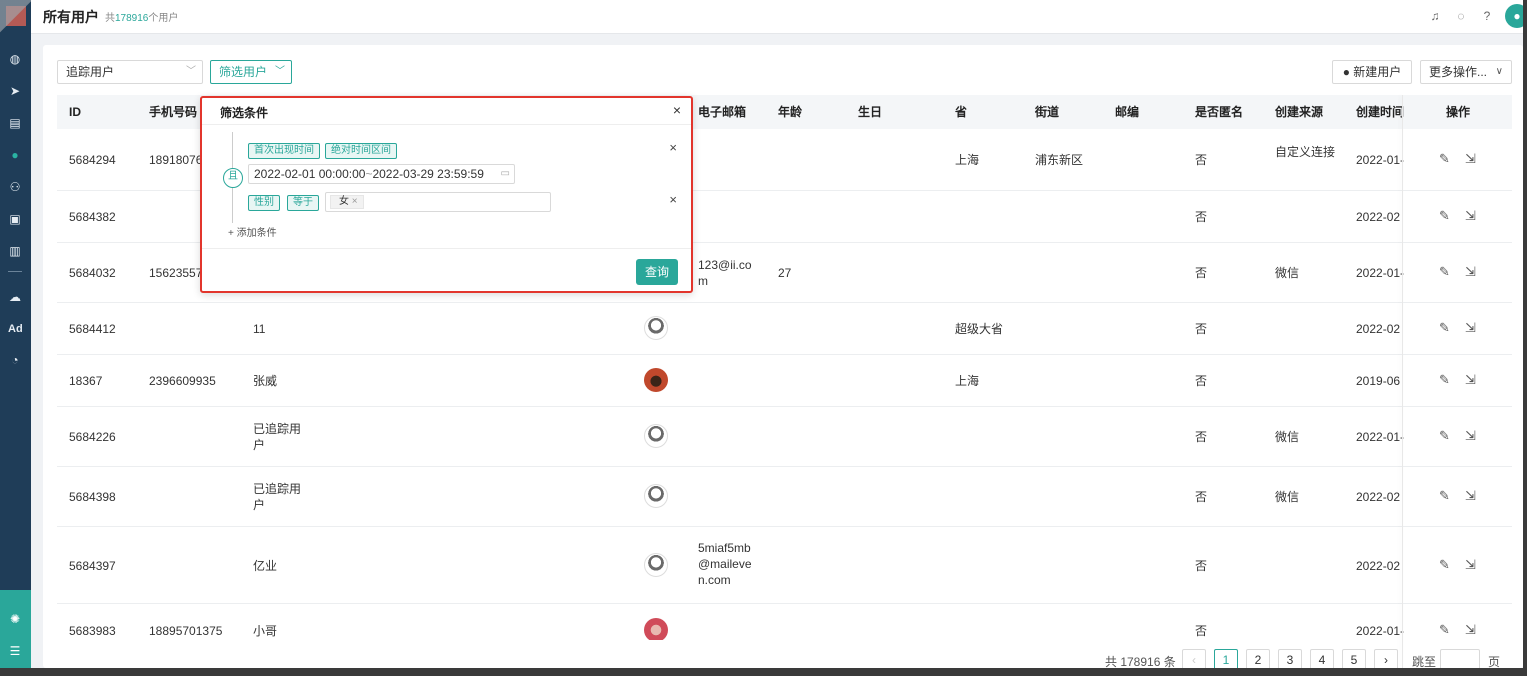 This screenshot has height=676, width=1527. I want to click on bell-icon: ♫, so click(1435, 16).